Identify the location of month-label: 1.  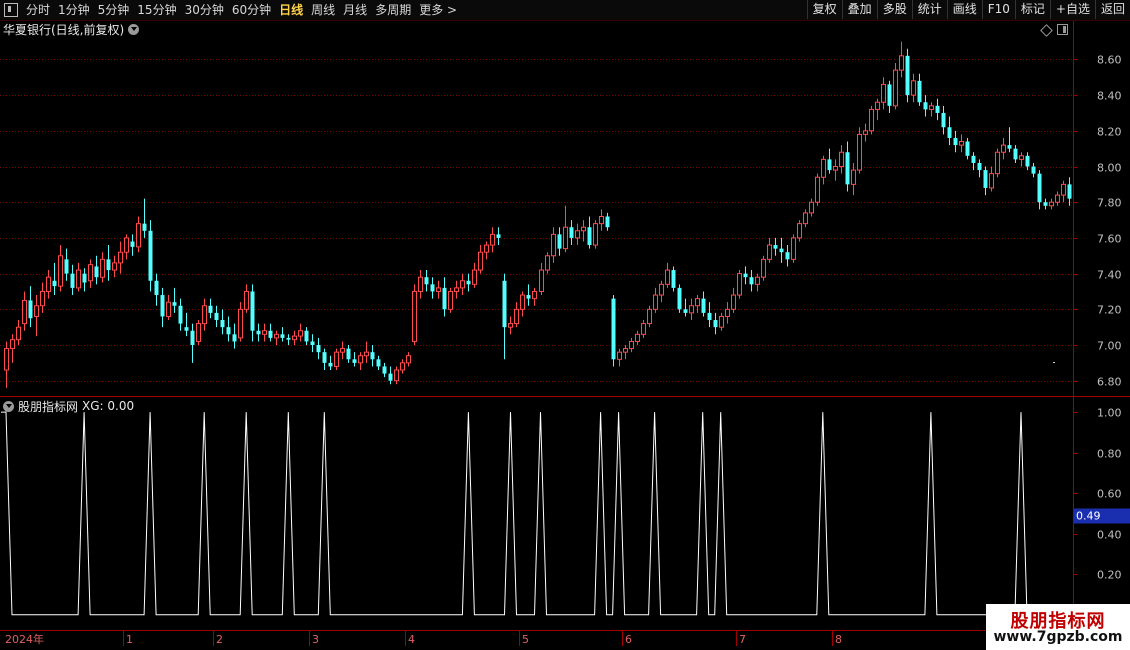
(129, 639).